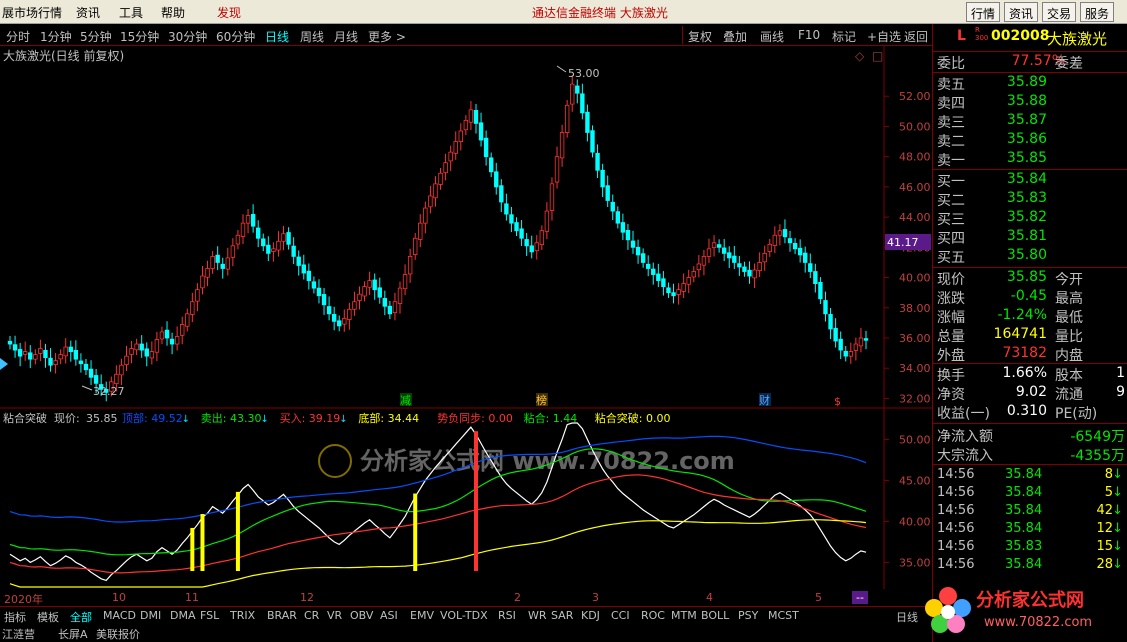 The width and height of the screenshot is (1127, 642). What do you see at coordinates (507, 615) in the screenshot?
I see `indicator-tab: RSI` at bounding box center [507, 615].